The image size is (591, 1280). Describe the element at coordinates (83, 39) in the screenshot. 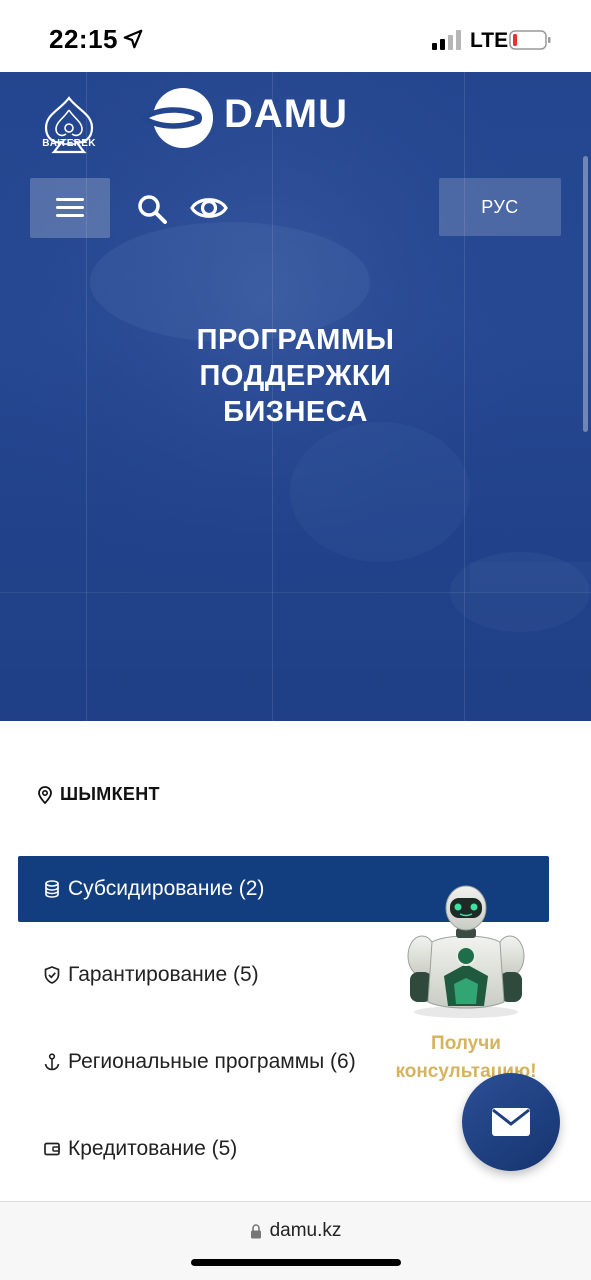

I see `status-time: 22:15` at that location.